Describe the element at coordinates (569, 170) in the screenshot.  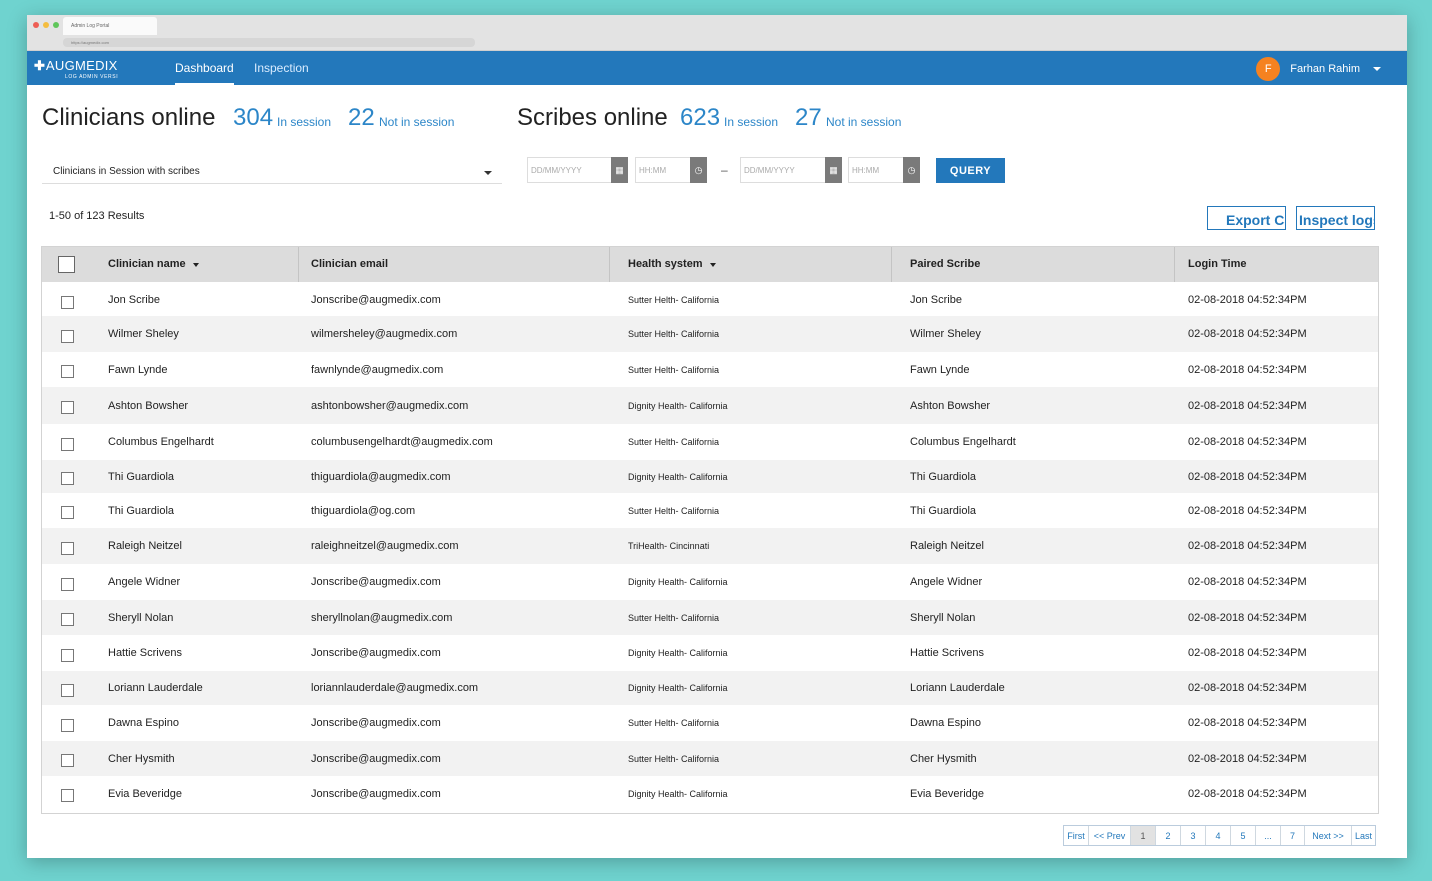
I see `start-date-input: DD/MM/YYYY` at that location.